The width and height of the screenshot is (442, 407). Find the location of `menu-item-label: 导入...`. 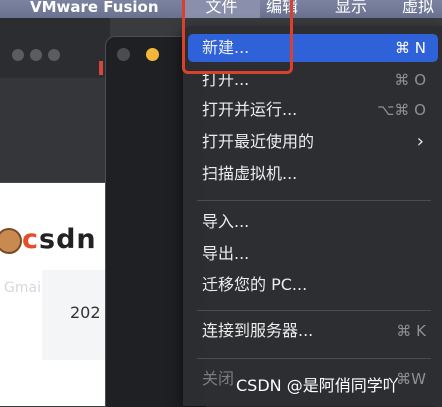

menu-item-label: 导入... is located at coordinates (226, 221).